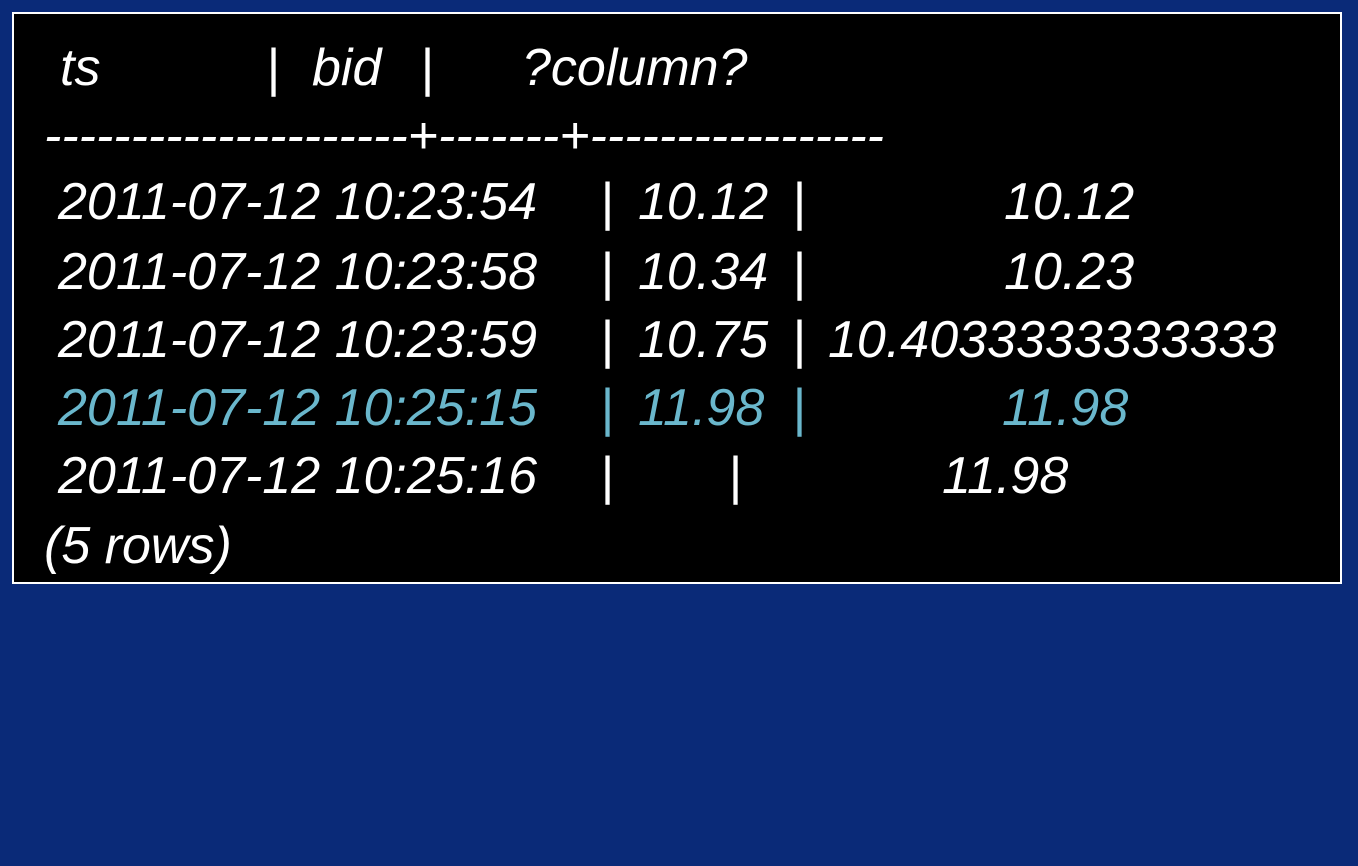  Describe the element at coordinates (703, 202) in the screenshot. I see `cell-bid: 10.12` at that location.